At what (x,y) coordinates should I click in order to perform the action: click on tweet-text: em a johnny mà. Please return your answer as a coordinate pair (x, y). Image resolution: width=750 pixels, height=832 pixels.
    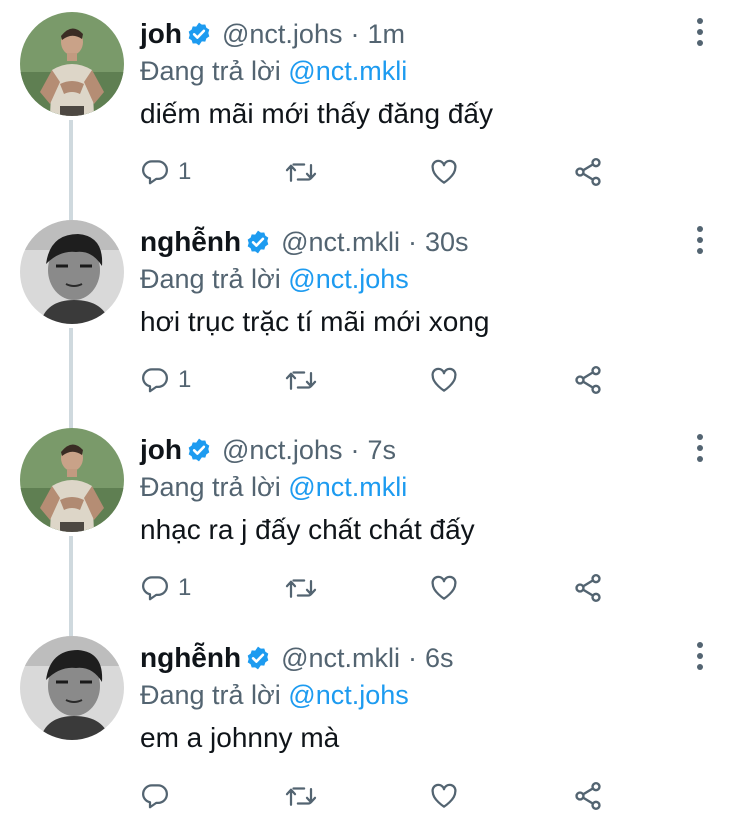
    Looking at the image, I should click on (240, 737).